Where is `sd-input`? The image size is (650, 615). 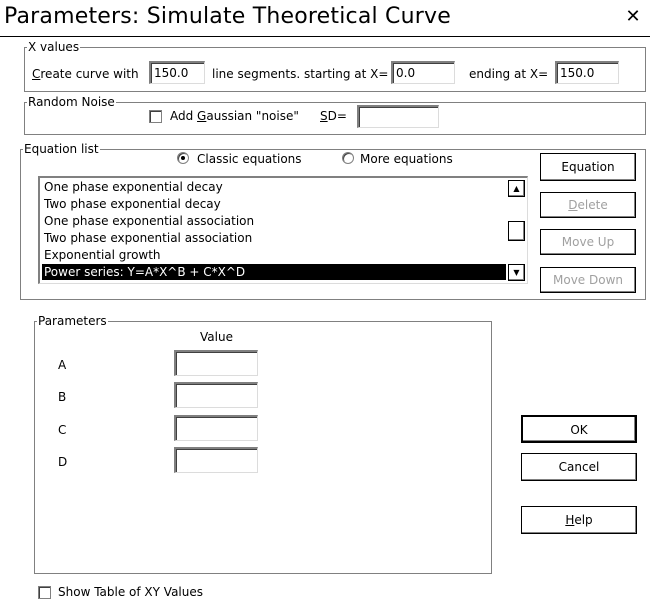 sd-input is located at coordinates (398, 116).